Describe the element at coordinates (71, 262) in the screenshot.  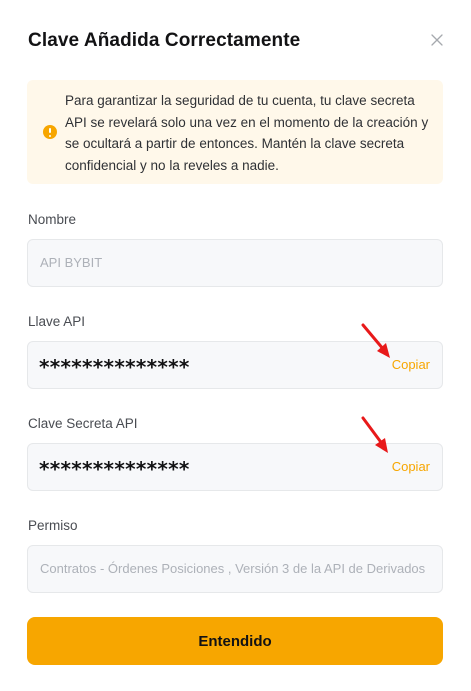
I see `name-value: API BYBIT` at that location.